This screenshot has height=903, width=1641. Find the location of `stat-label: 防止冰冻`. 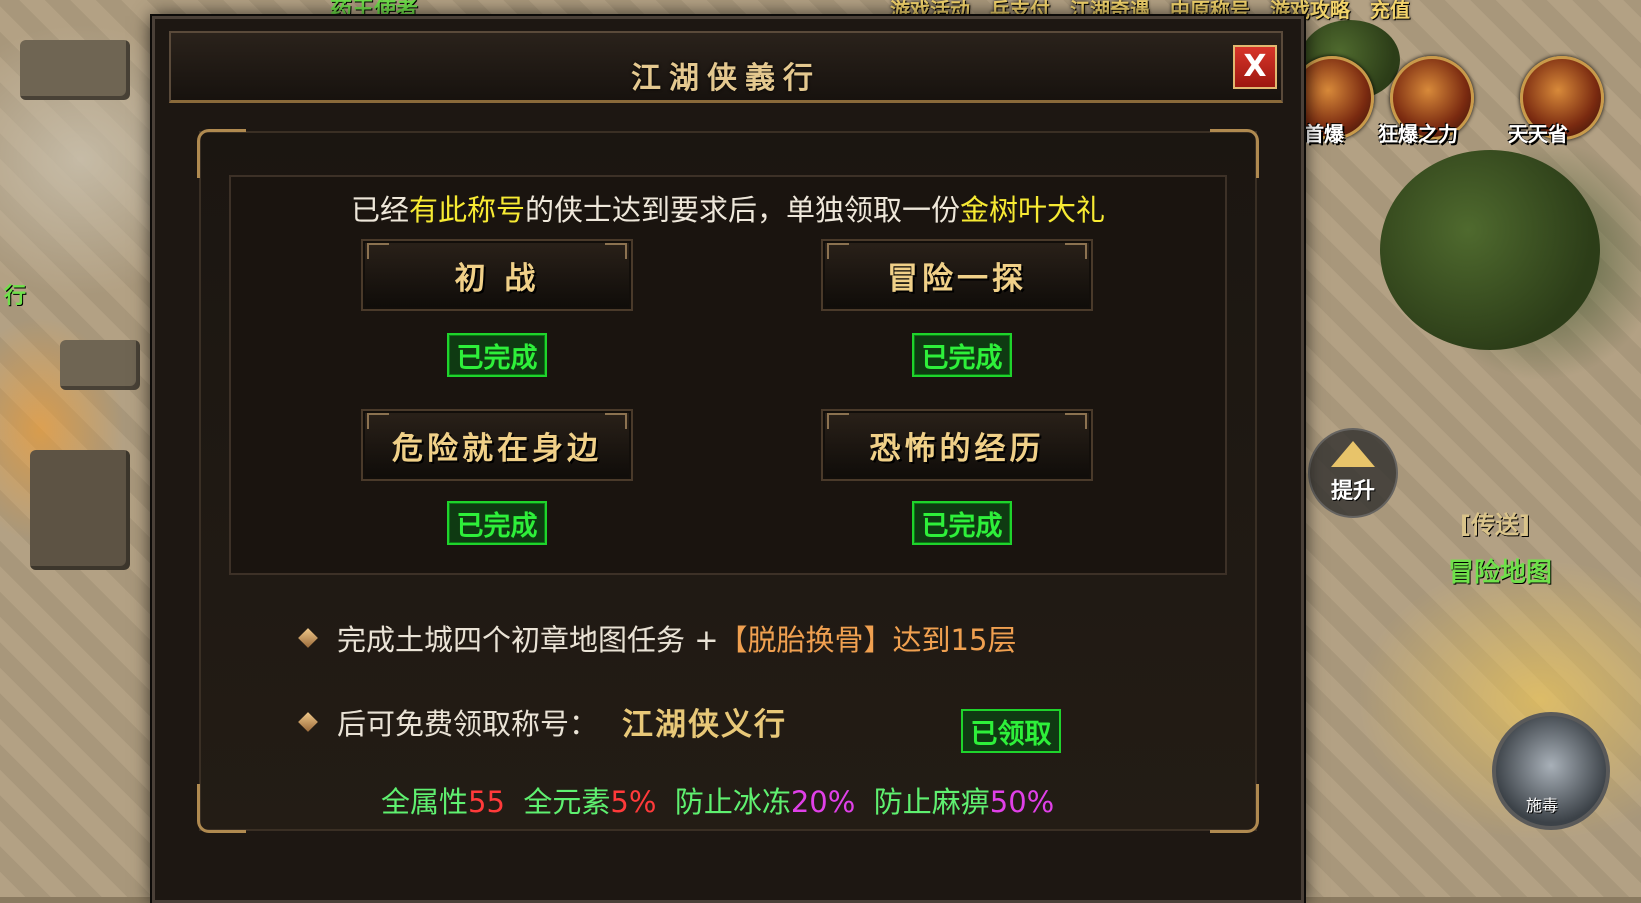

stat-label: 防止冰冻 is located at coordinates (732, 802).